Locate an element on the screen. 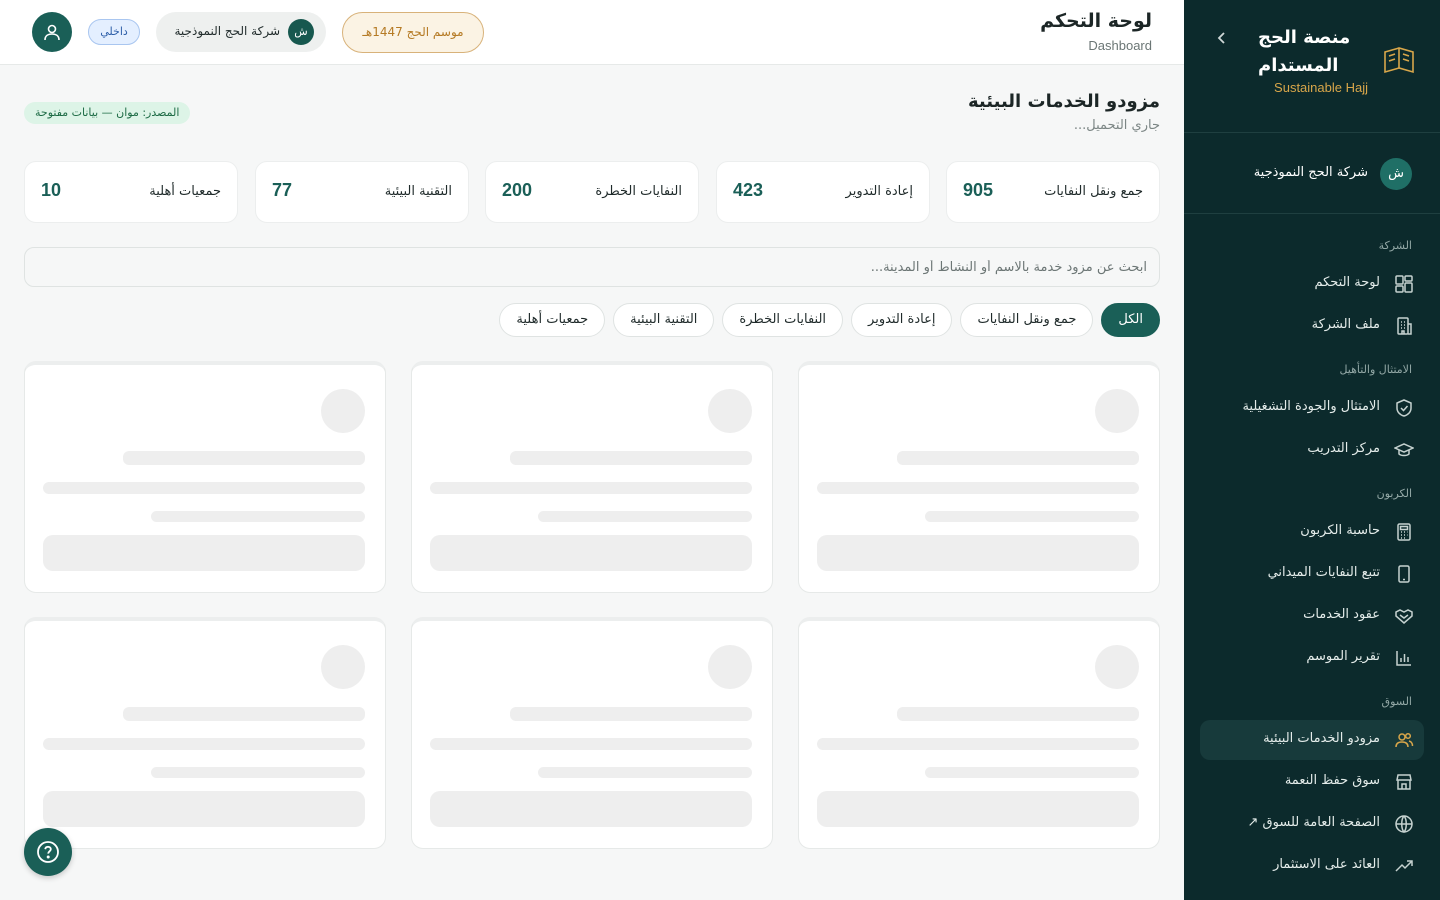  sidebar-item-environmental-providers: مزودو الخدمات البيئية is located at coordinates (1312, 740).